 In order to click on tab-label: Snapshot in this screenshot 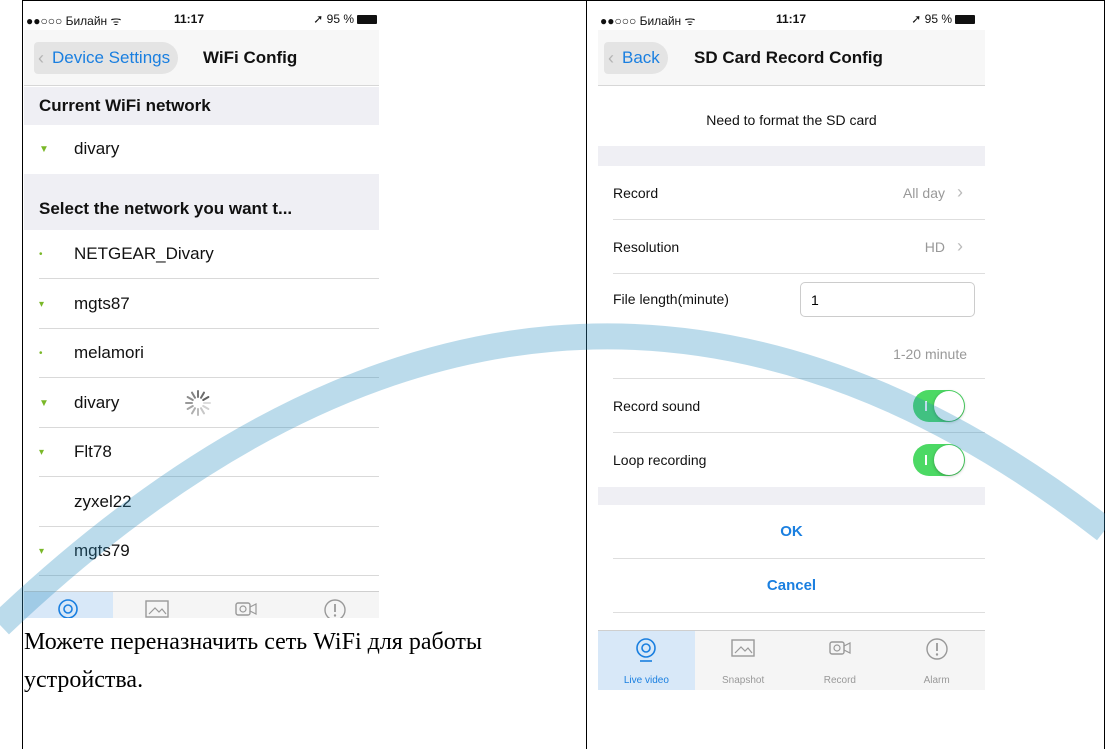, I will do `click(743, 680)`.